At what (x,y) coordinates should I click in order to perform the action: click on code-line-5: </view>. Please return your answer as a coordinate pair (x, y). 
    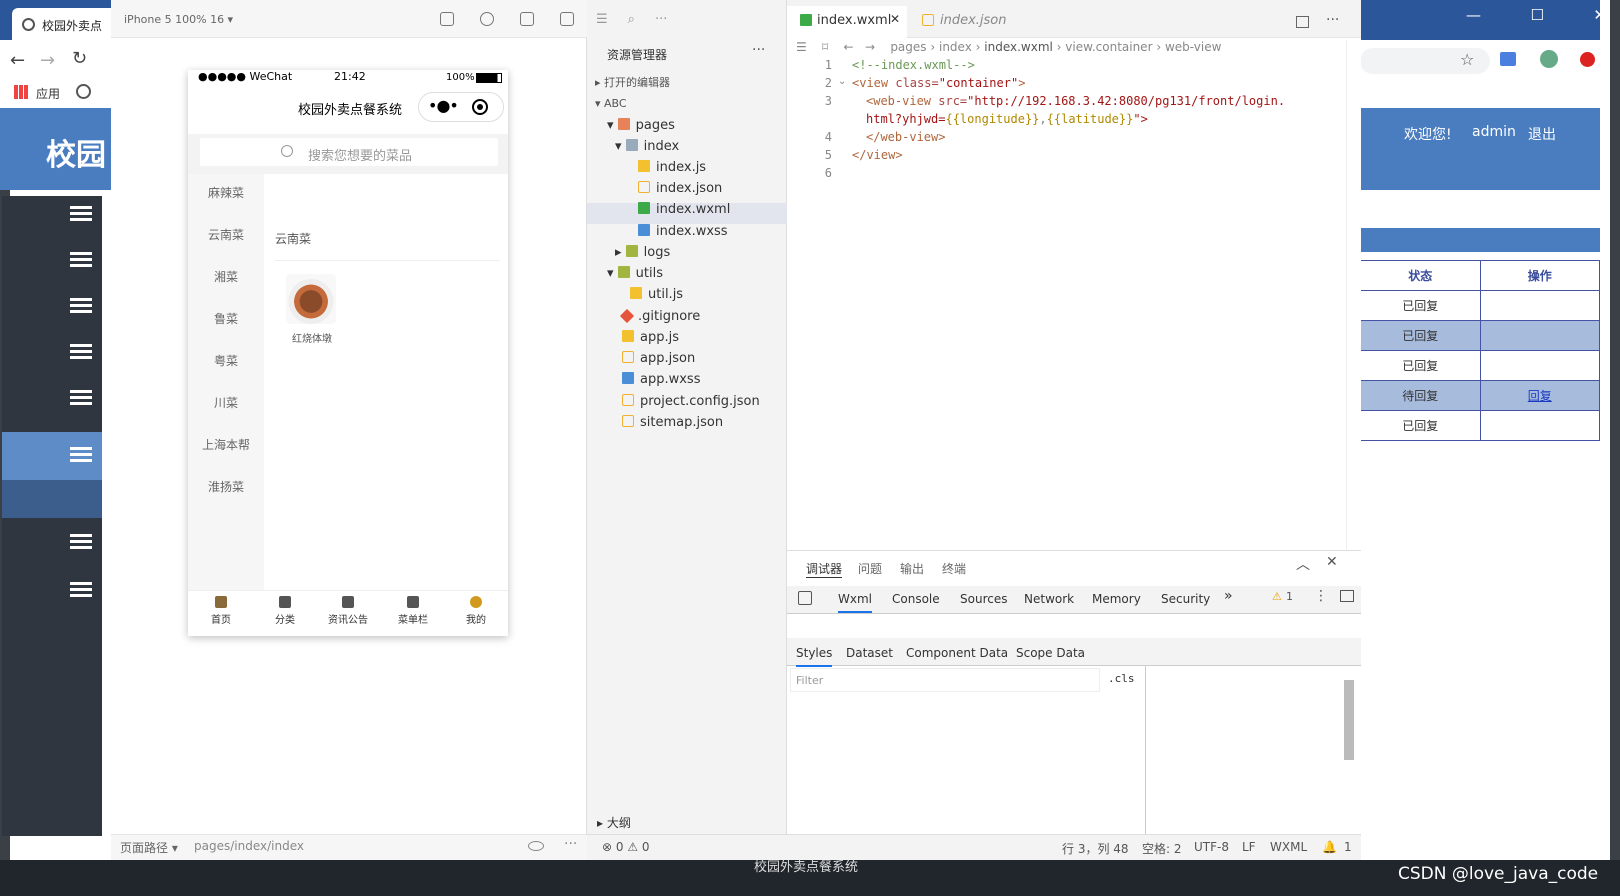
    Looking at the image, I should click on (877, 155).